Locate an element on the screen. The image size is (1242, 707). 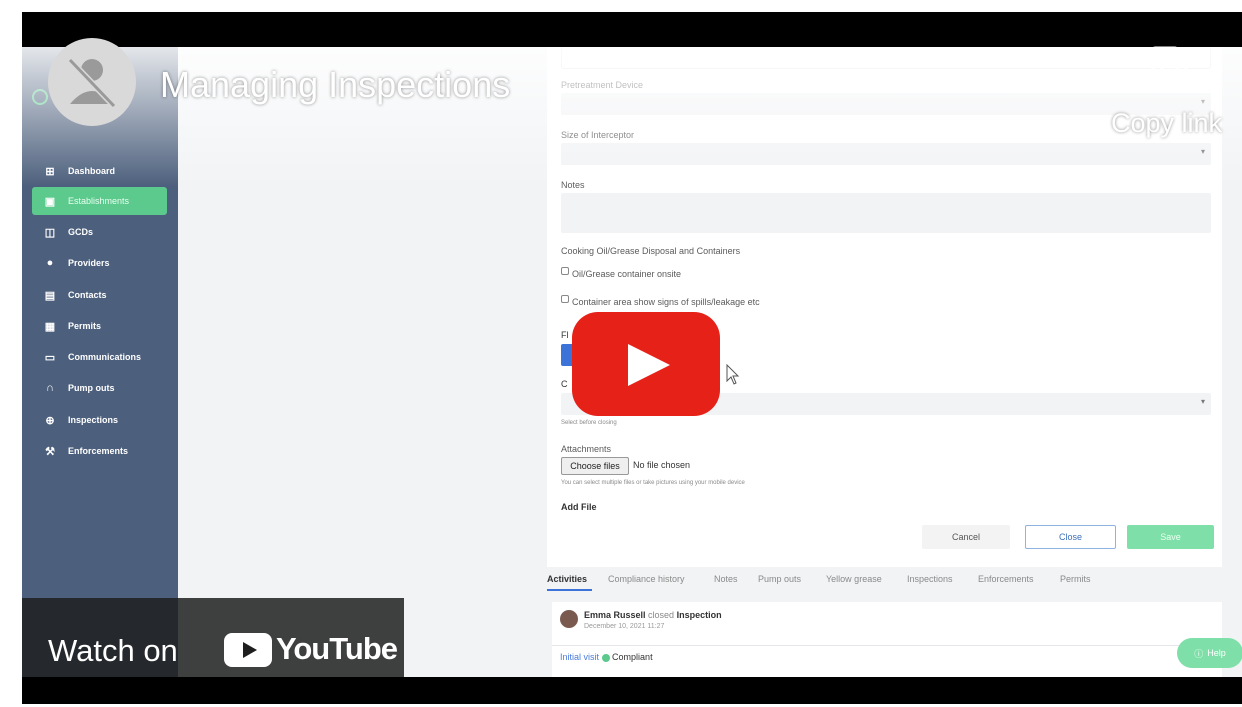
divider is located at coordinates (887, 645).